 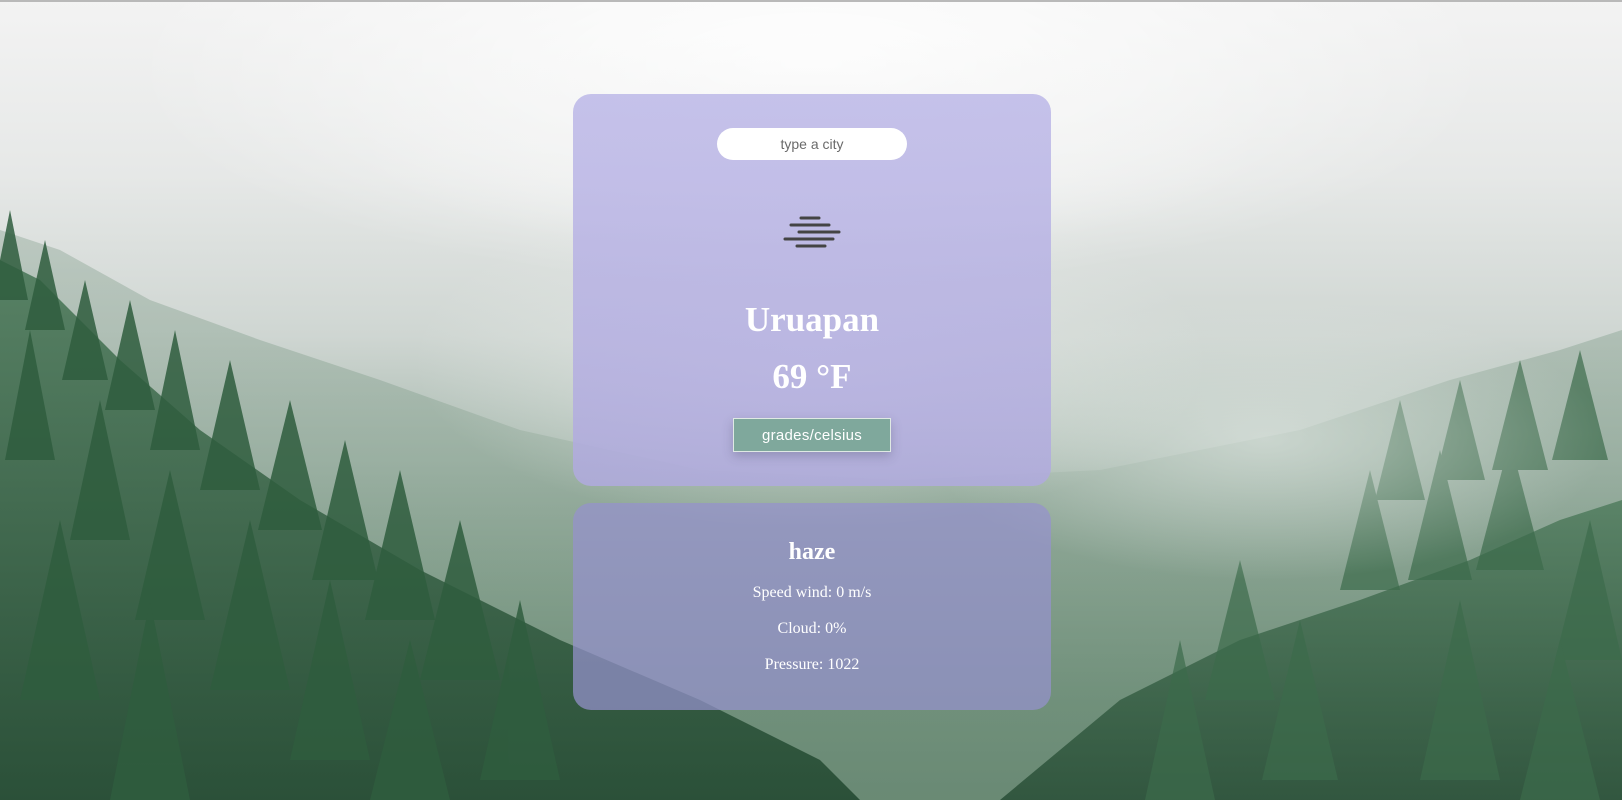 I want to click on haze-icon, so click(x=812, y=232).